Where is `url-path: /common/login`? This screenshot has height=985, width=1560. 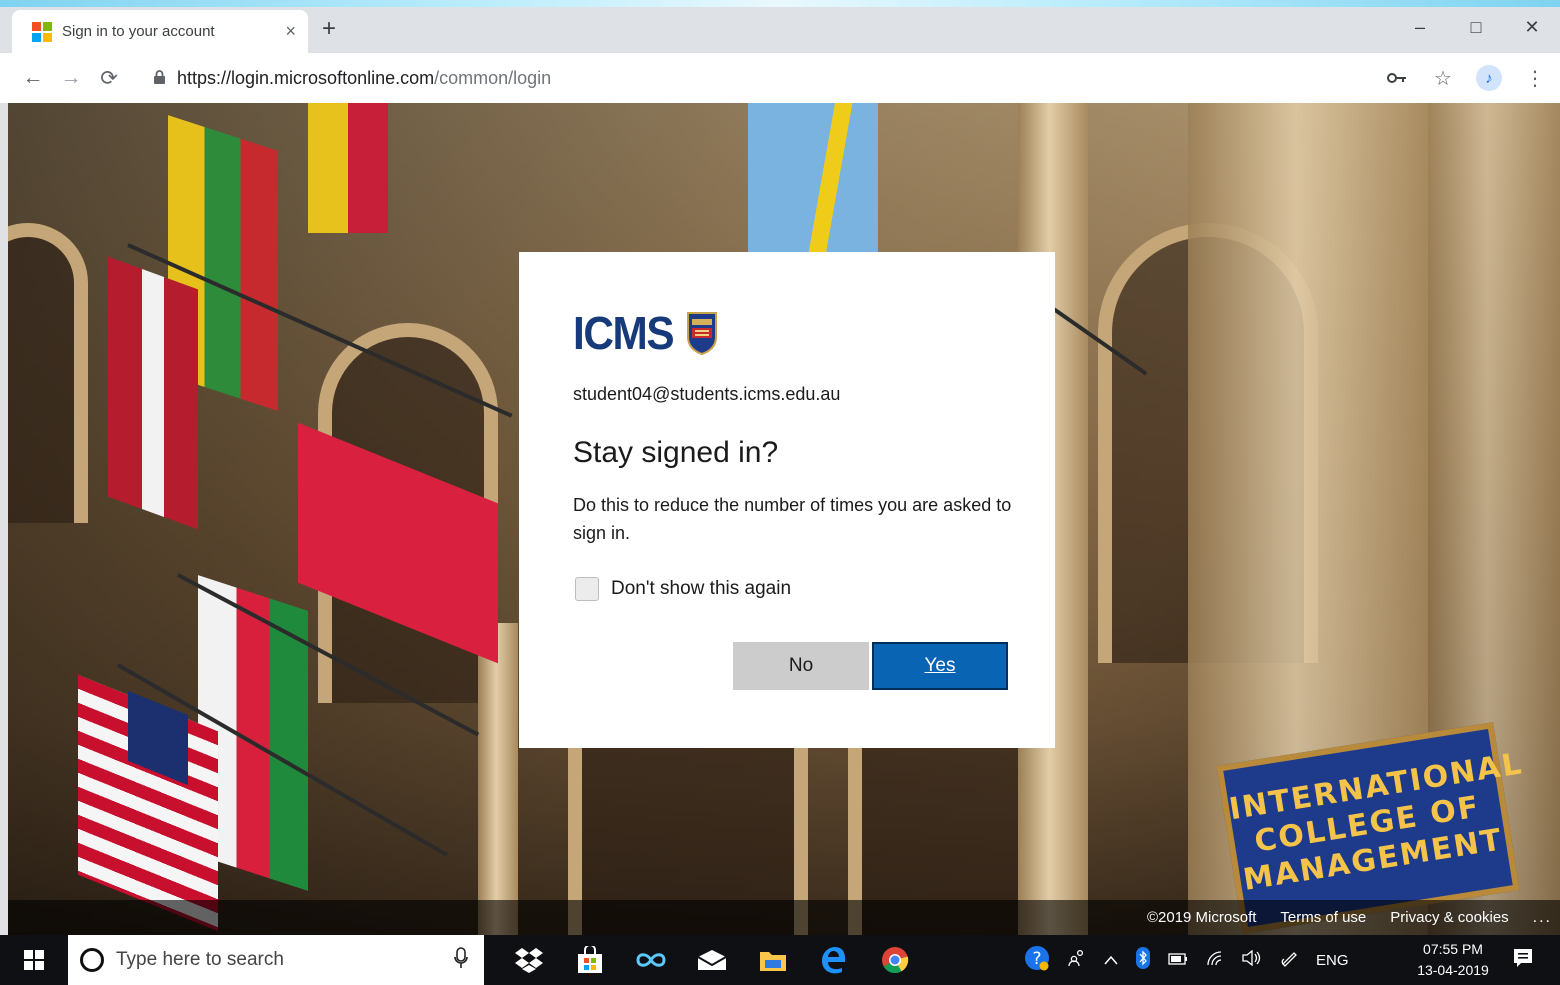
url-path: /common/login is located at coordinates (493, 77).